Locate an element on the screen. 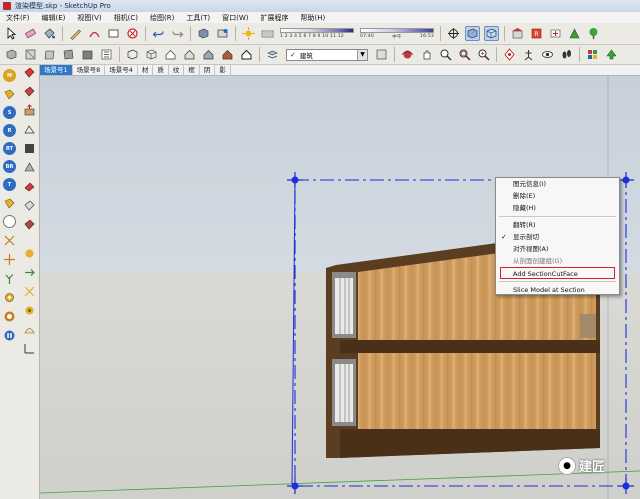 The height and width of the screenshot is (499, 640). sun-shadow-icon is located at coordinates (248, 33).